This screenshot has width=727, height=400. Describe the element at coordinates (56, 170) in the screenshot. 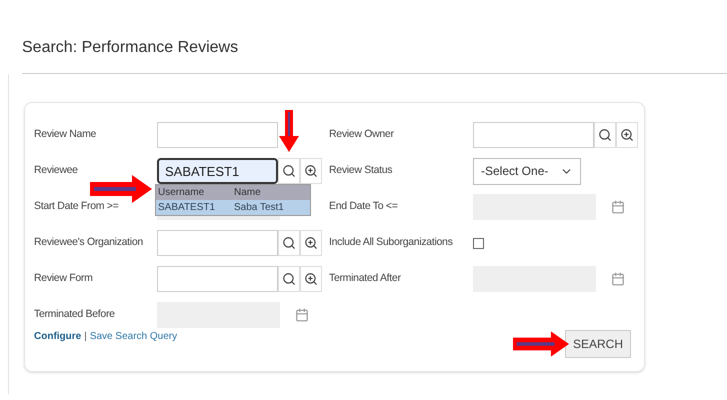

I see `field-label: Reviewee` at that location.